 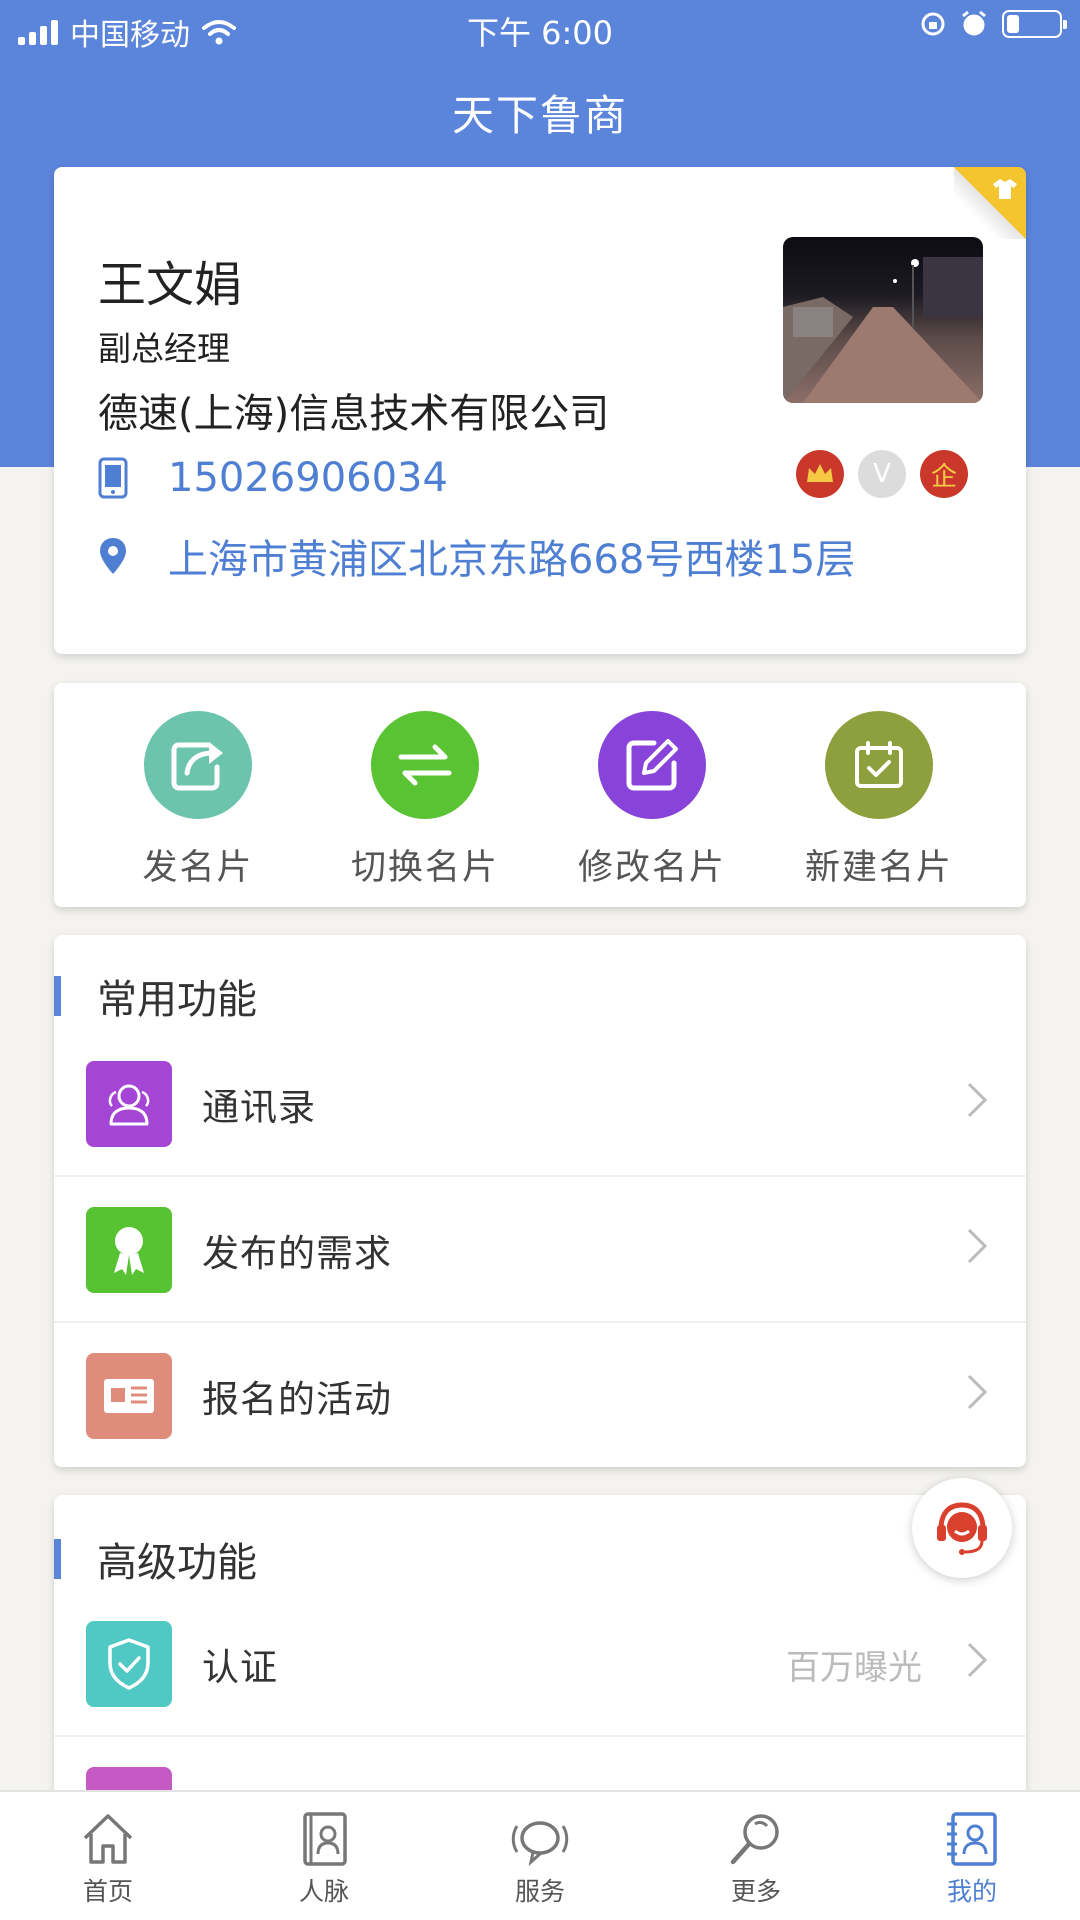 What do you see at coordinates (540, 33) in the screenshot?
I see `clock: 下午 6:00` at bounding box center [540, 33].